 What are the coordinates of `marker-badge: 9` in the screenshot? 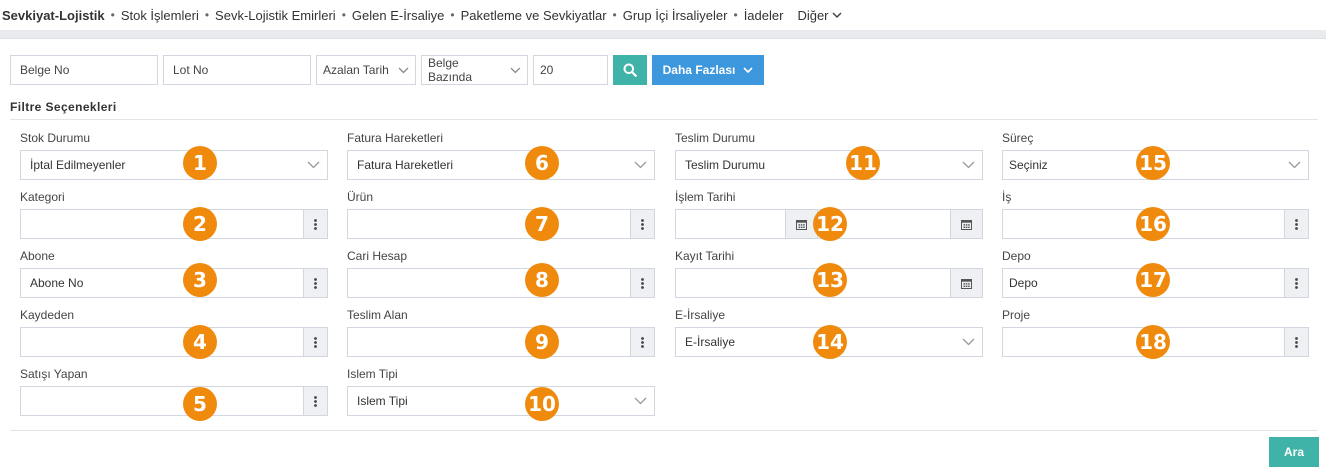 It's located at (542, 342).